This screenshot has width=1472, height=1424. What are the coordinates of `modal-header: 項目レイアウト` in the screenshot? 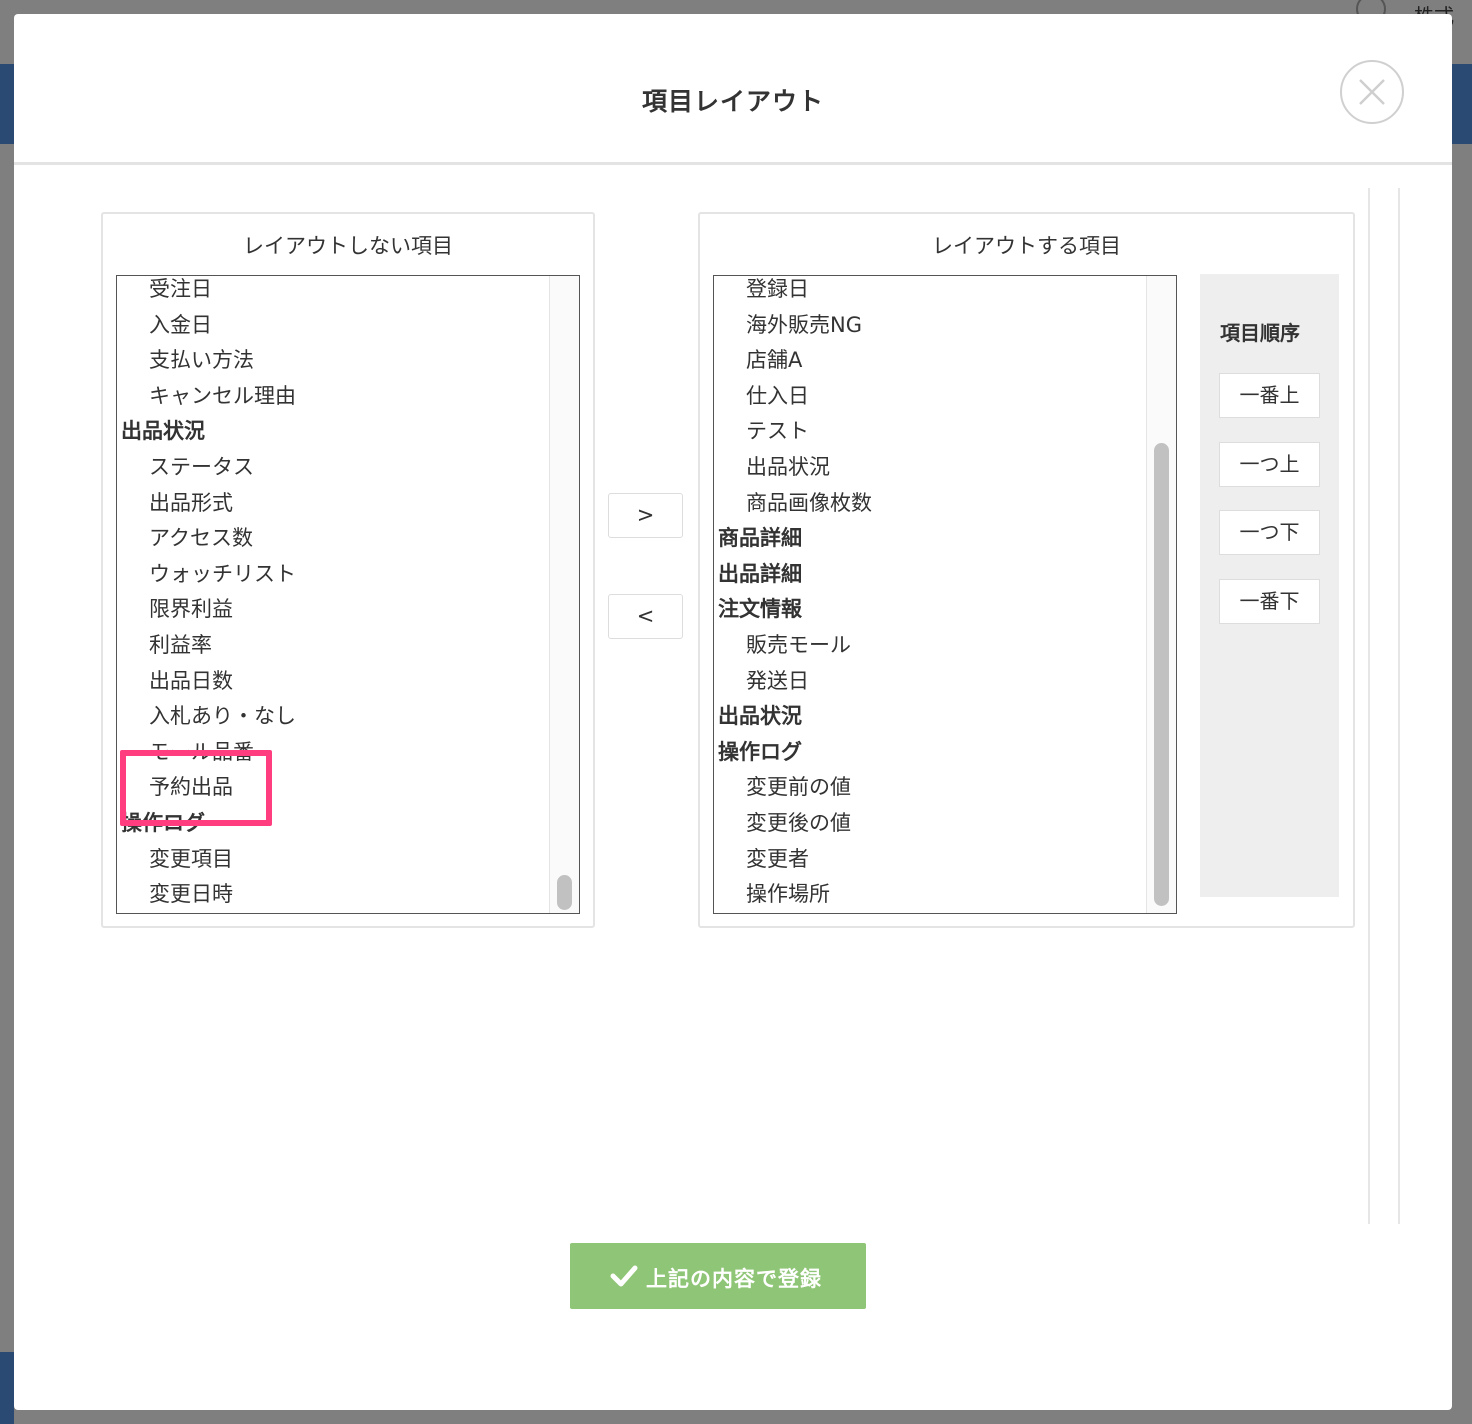 It's located at (733, 89).